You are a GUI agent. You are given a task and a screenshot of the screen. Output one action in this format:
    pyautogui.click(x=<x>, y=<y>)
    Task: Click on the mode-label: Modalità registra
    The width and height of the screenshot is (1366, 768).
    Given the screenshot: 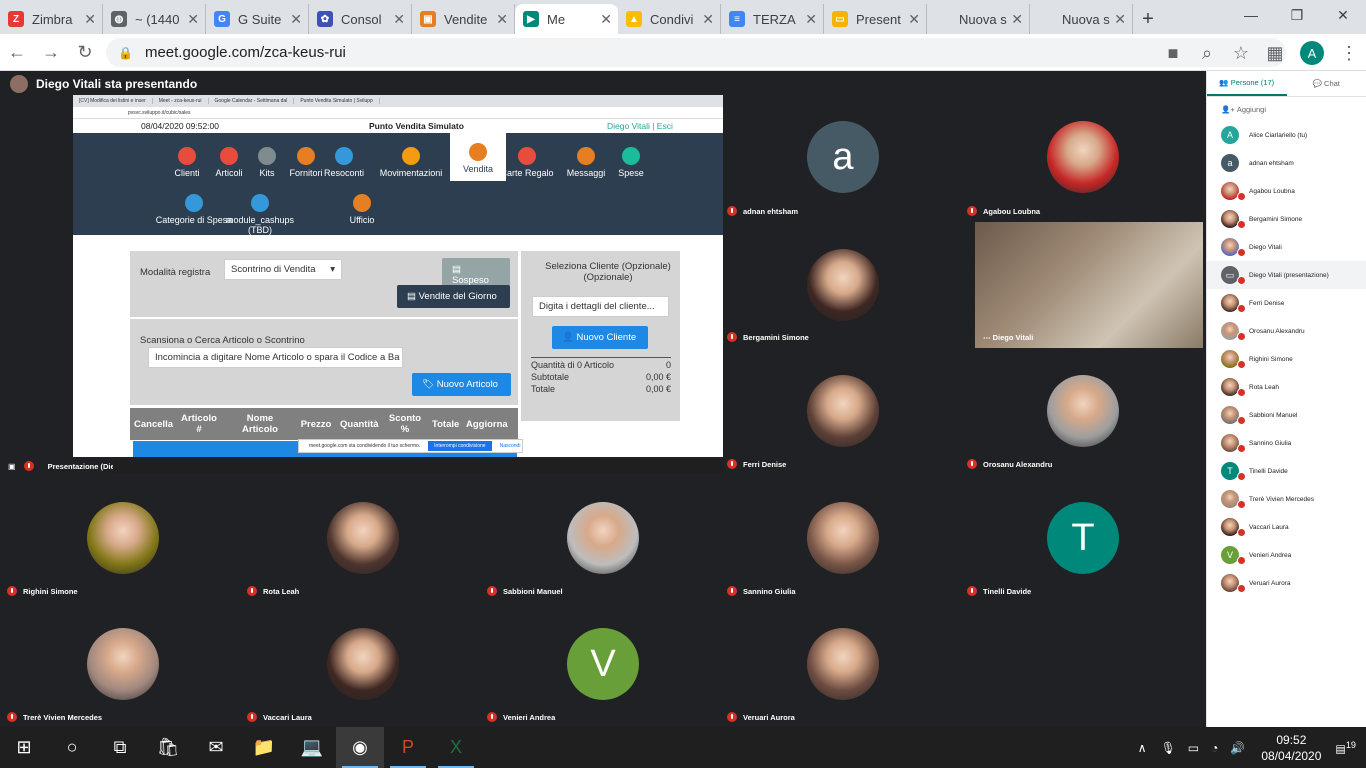 What is the action you would take?
    pyautogui.click(x=175, y=272)
    